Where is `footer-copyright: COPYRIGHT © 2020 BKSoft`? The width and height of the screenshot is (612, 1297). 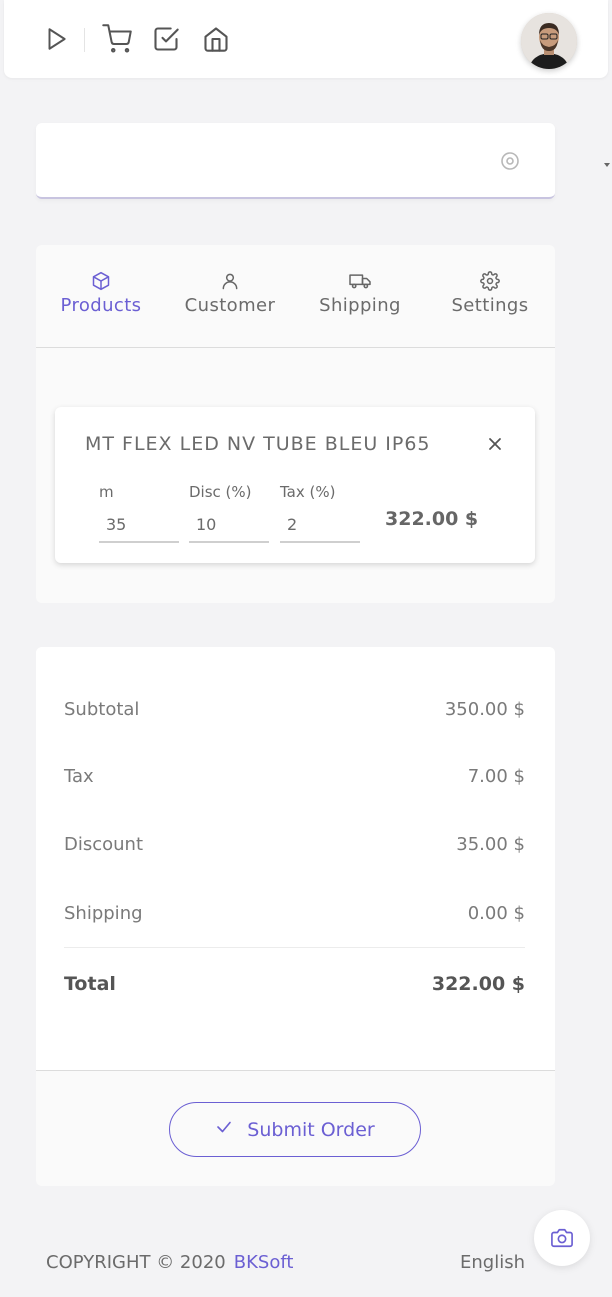 footer-copyright: COPYRIGHT © 2020 BKSoft is located at coordinates (169, 1262).